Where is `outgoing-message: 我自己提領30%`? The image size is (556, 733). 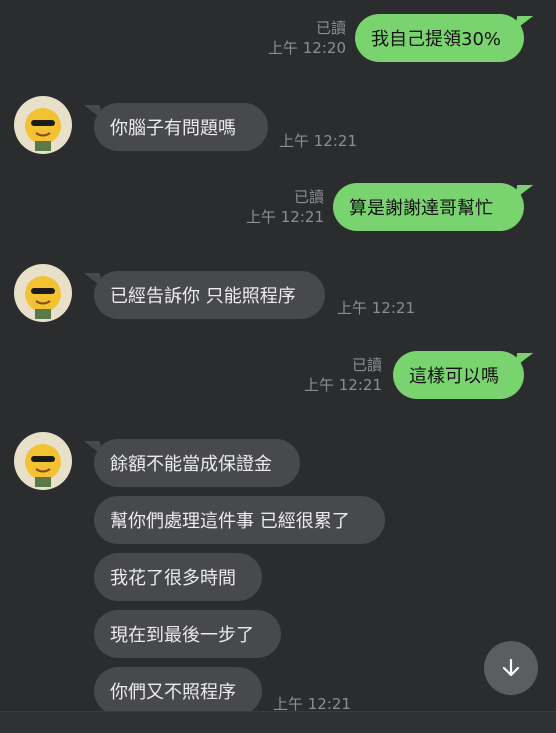
outgoing-message: 我自己提領30% is located at coordinates (439, 38).